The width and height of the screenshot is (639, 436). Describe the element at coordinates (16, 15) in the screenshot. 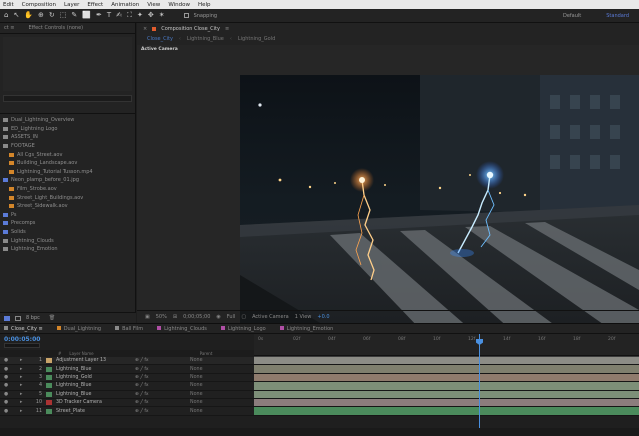

I see `selection-tool-icon: ↖` at that location.